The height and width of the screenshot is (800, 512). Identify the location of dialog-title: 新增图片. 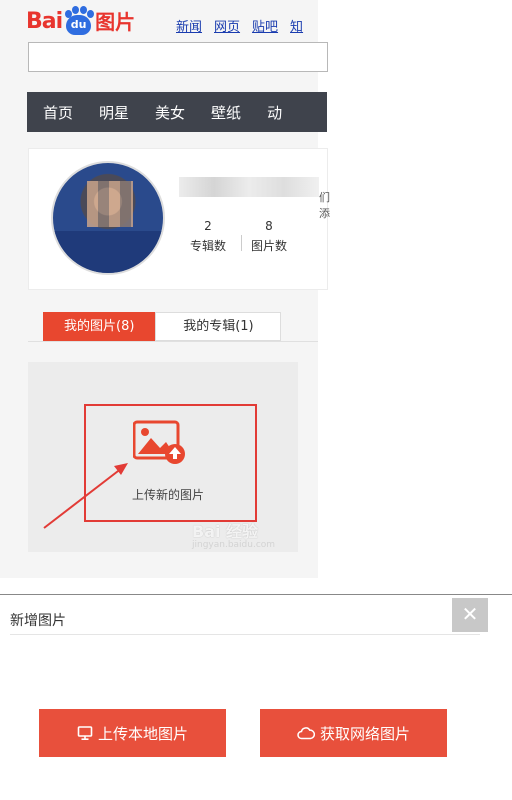
(38, 621).